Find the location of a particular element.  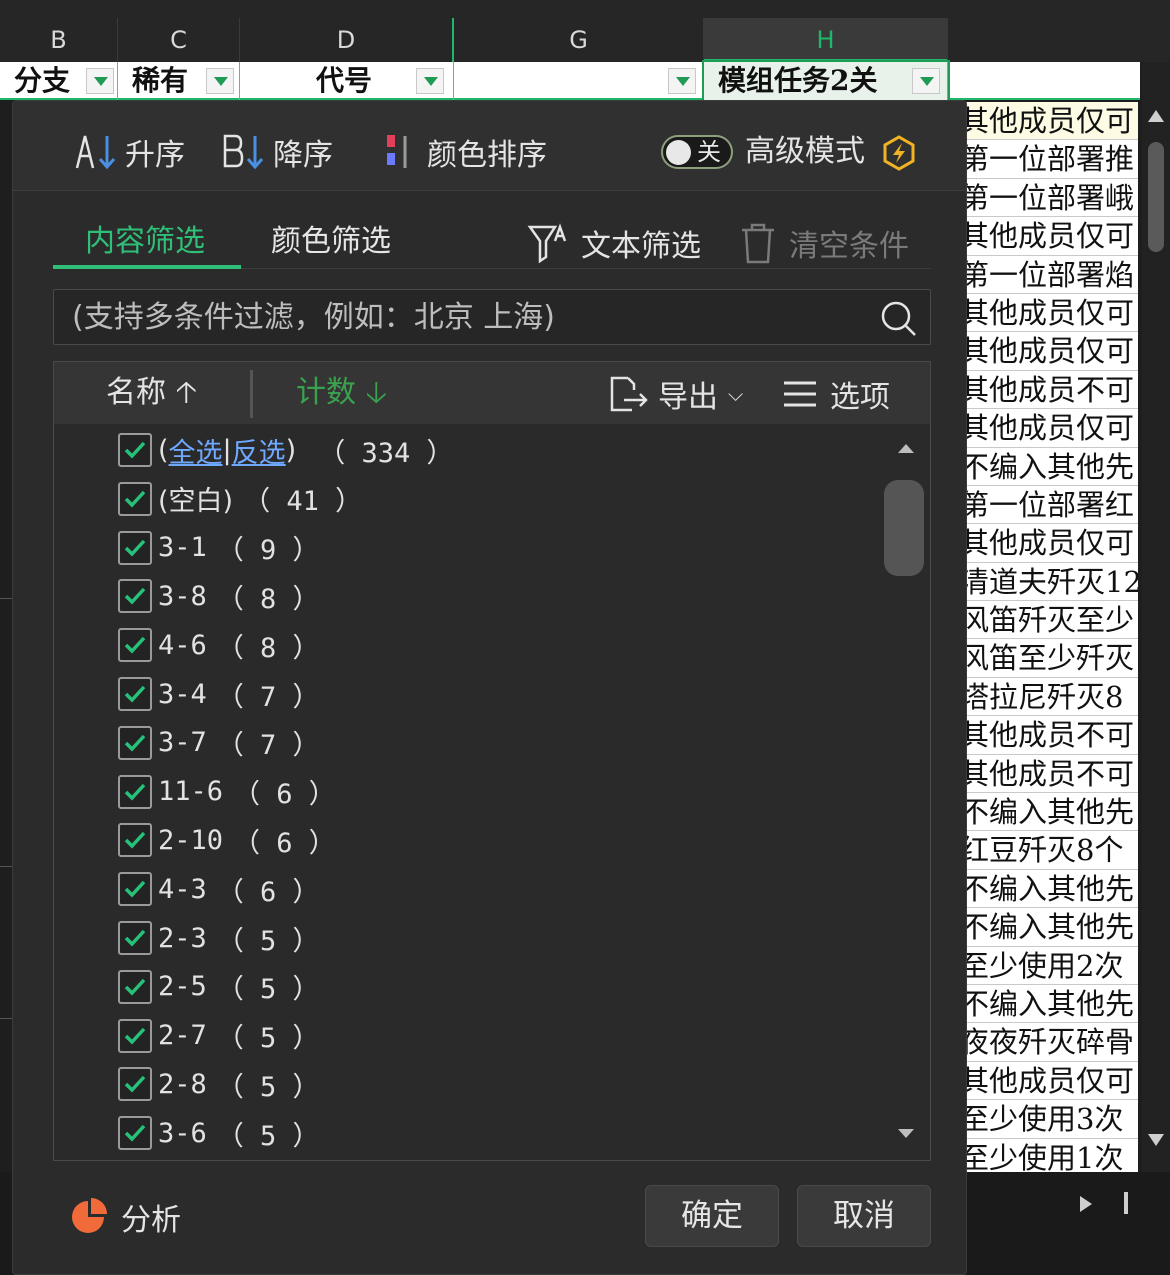

invert-selection-link: 反选 is located at coordinates (259, 450).